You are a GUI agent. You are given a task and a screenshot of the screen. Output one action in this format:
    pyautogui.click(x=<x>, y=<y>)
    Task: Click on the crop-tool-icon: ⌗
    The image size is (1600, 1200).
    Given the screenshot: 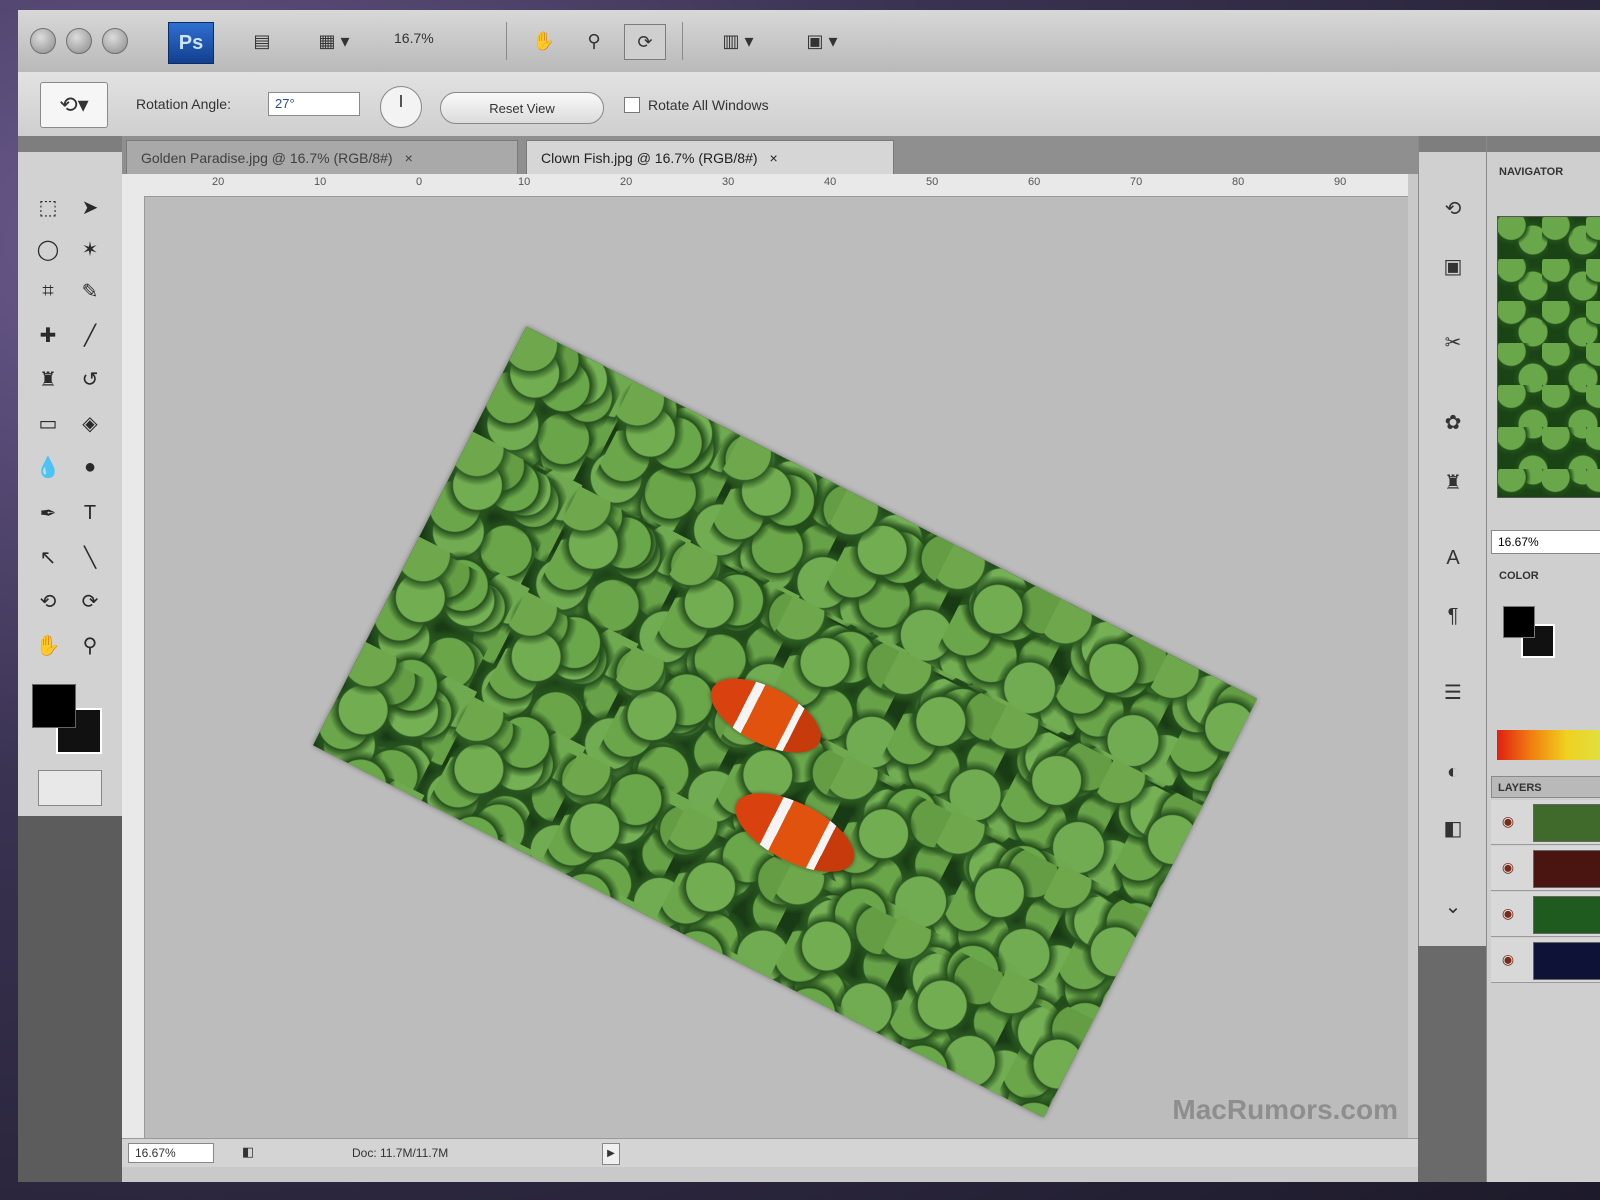 What is the action you would take?
    pyautogui.click(x=48, y=291)
    